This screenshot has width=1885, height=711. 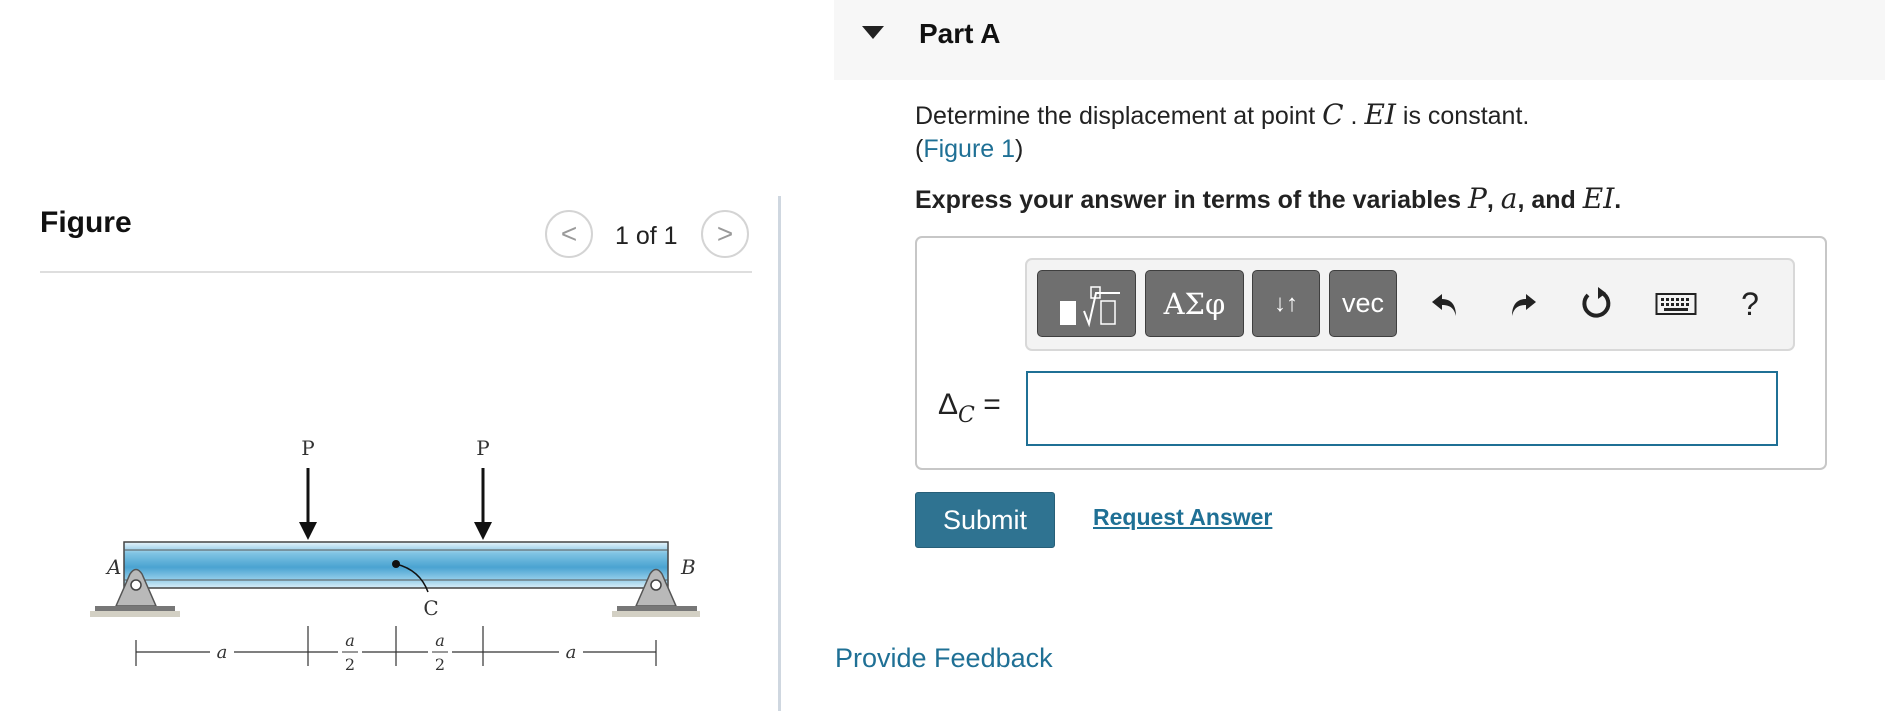 I want to click on undo-icon, so click(x=1444, y=305).